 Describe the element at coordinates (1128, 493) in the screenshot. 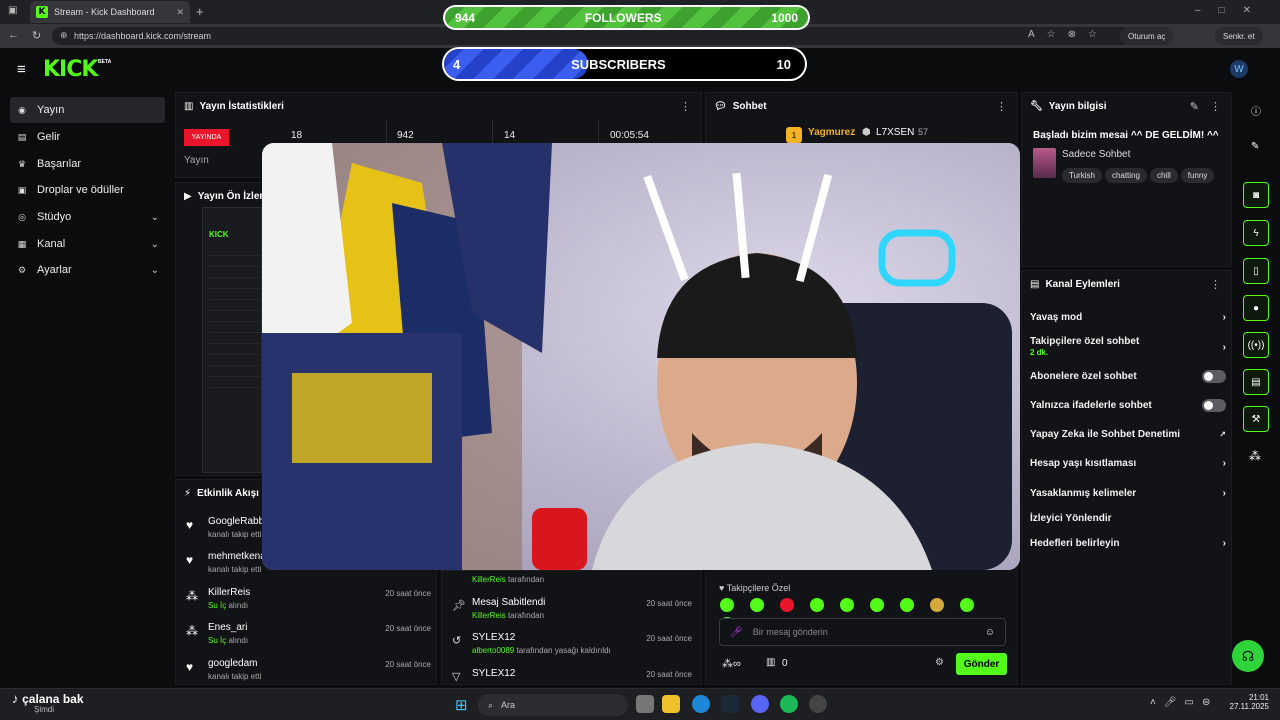

I see `action-banned-words: Yasaklanmış kelimeler ›` at that location.